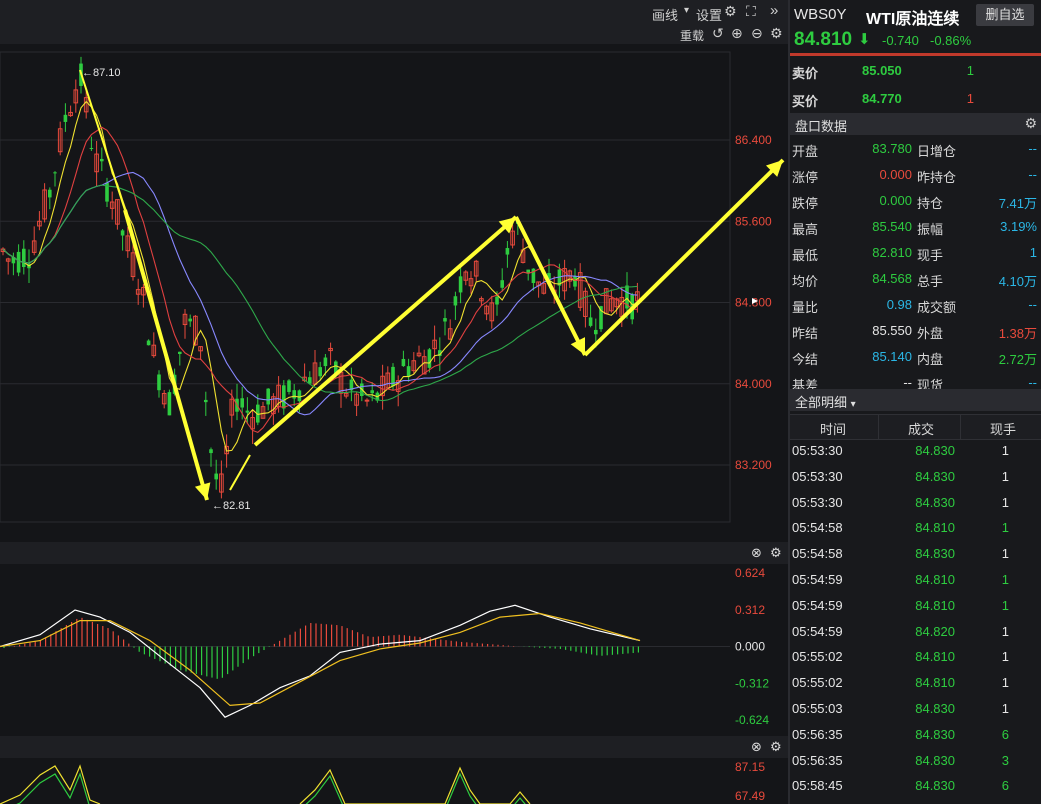  What do you see at coordinates (776, 746) in the screenshot?
I see `kdj-gear-icon: ⚙` at bounding box center [776, 746].